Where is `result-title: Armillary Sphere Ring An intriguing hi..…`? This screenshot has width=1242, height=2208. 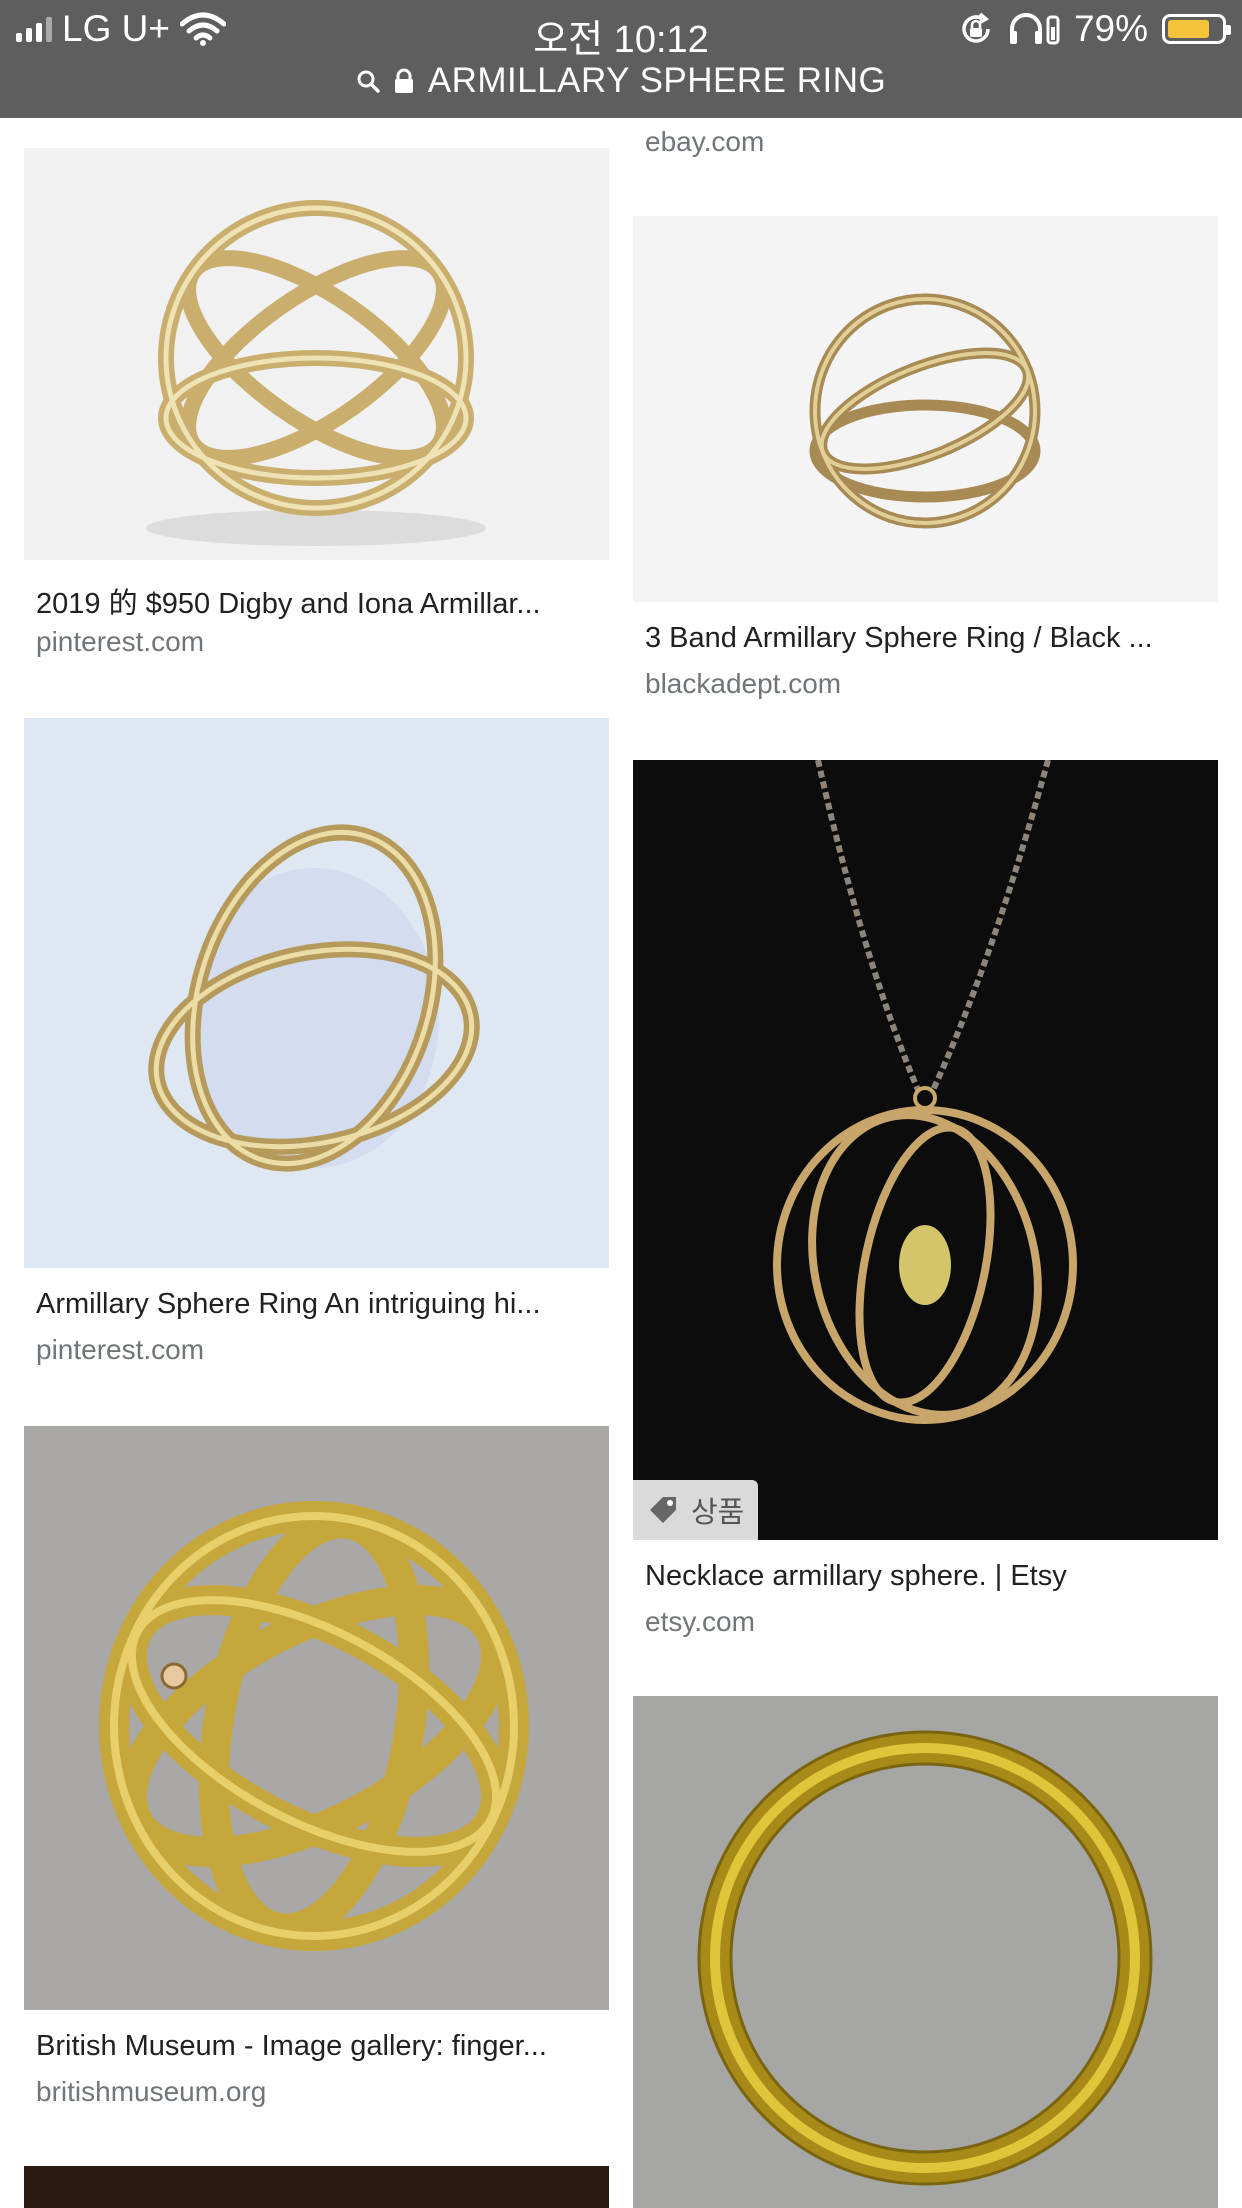
result-title: Armillary Sphere Ring An intriguing hi..… is located at coordinates (288, 1304).